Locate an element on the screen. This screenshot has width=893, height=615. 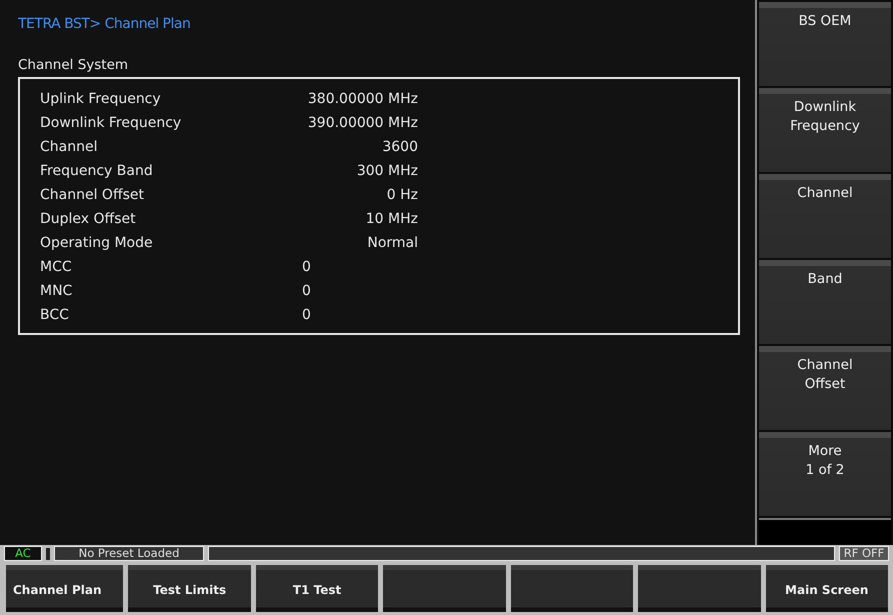
breadcrumb: TETRA BST> Channel Plan is located at coordinates (105, 24).